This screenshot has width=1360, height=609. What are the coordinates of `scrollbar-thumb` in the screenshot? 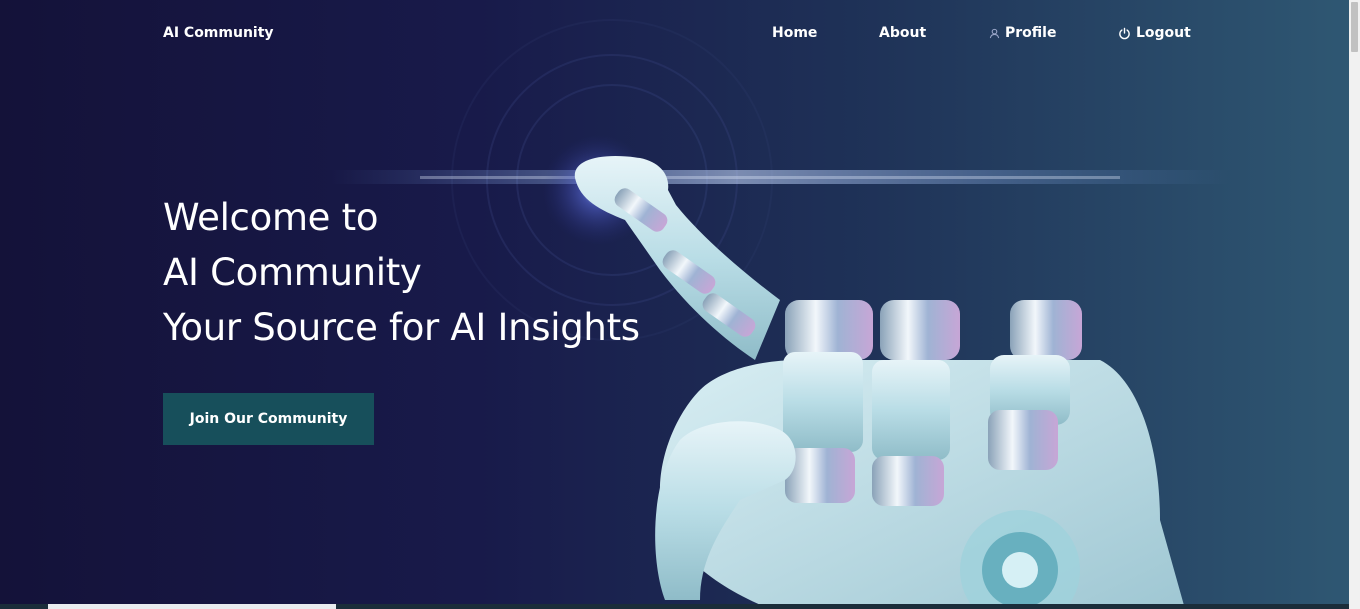 It's located at (1354, 27).